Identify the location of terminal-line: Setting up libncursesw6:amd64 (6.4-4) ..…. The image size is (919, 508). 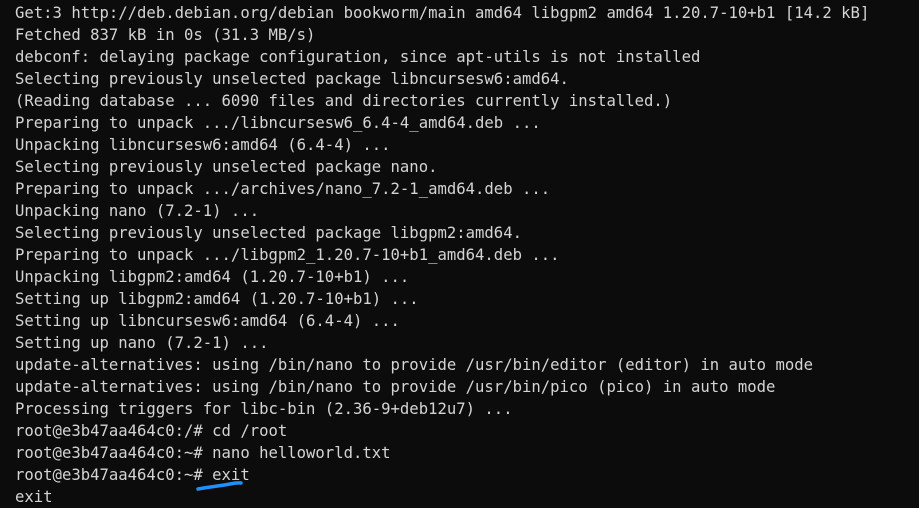
(207, 321).